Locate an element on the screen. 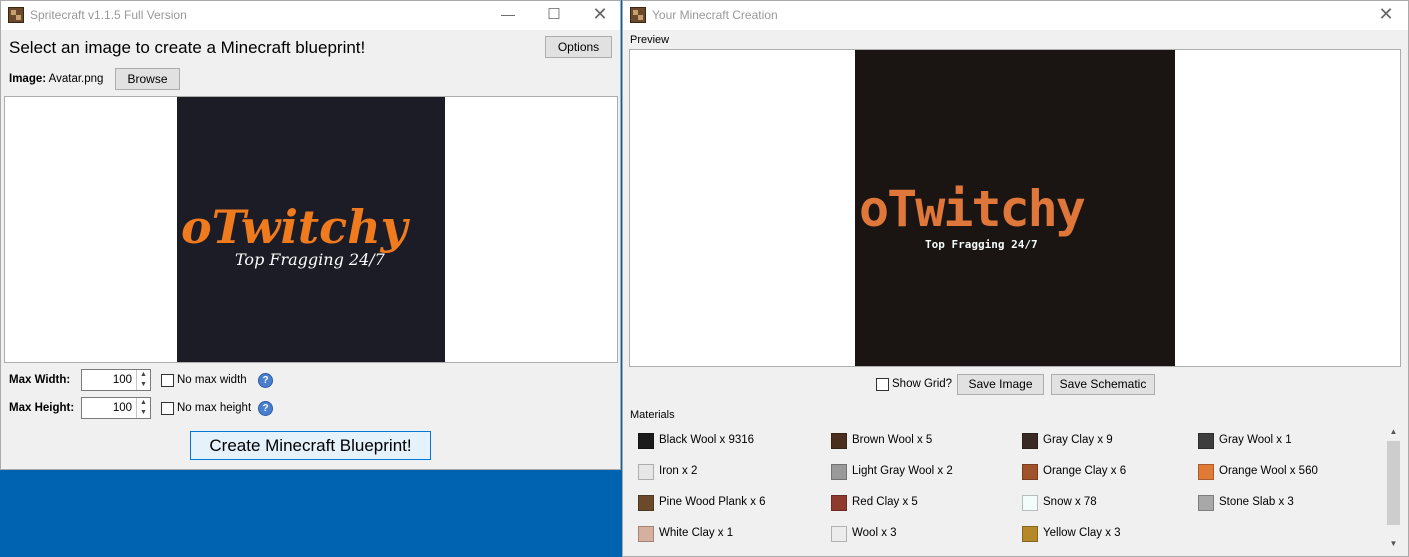 The width and height of the screenshot is (1409, 557). otwitchy-logo: oTwitchy Top Fragging 24/7 is located at coordinates (296, 234).